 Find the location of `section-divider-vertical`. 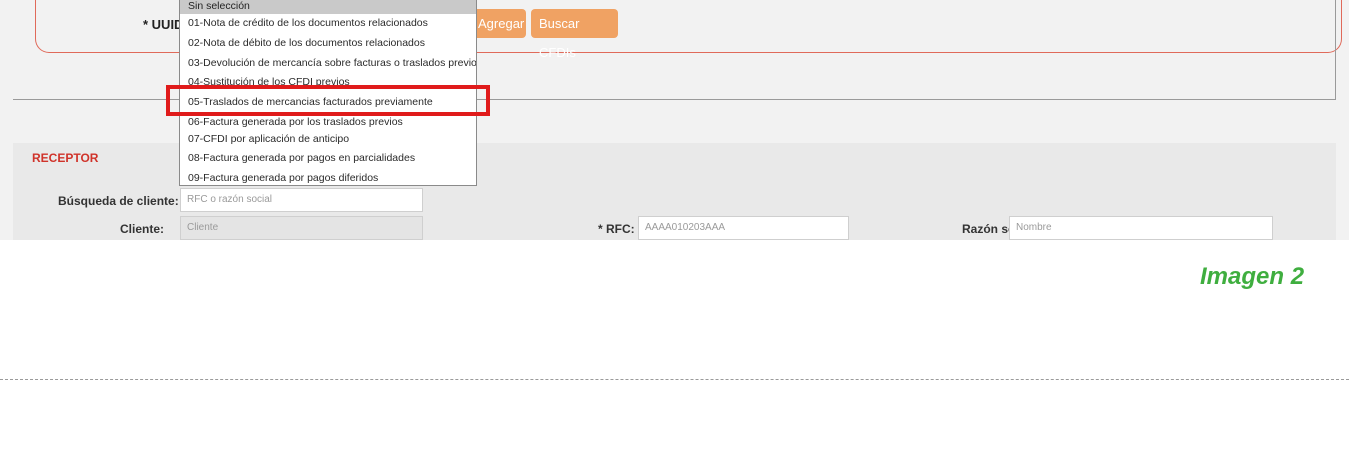

section-divider-vertical is located at coordinates (1335, 50).